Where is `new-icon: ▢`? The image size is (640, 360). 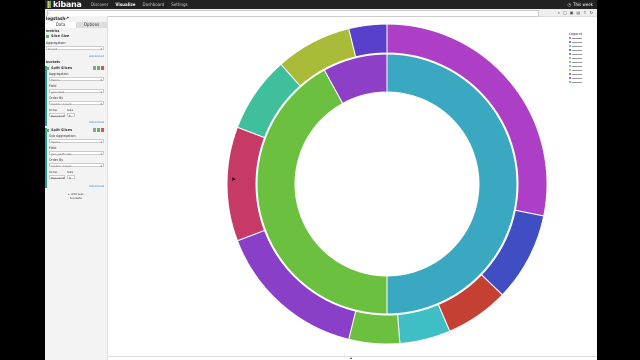
new-icon: ▢ is located at coordinates (565, 12).